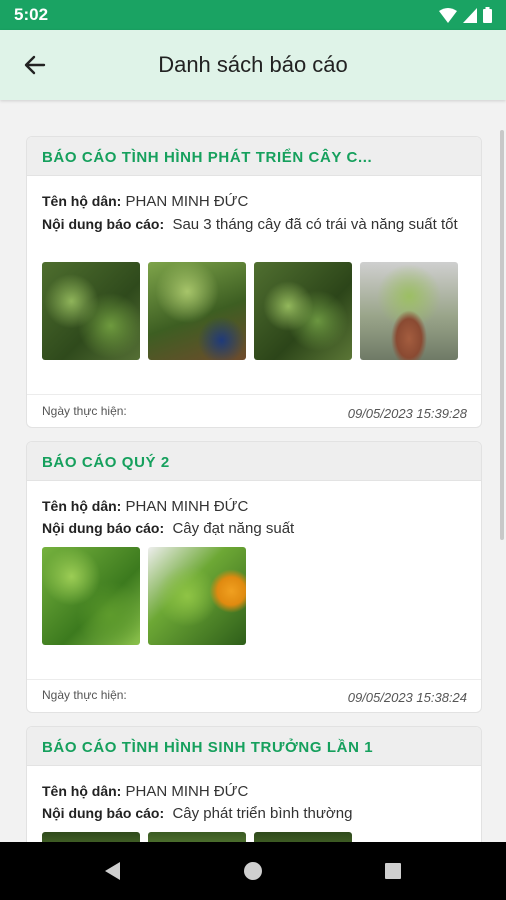 The width and height of the screenshot is (506, 900). I want to click on scrollbar, so click(502, 335).